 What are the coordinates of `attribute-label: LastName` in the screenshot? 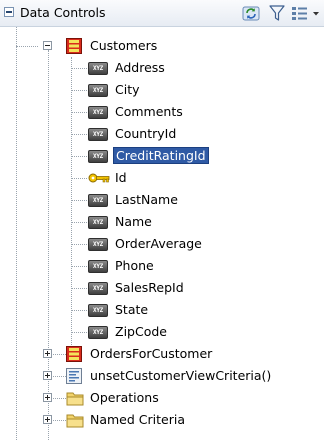 It's located at (146, 199).